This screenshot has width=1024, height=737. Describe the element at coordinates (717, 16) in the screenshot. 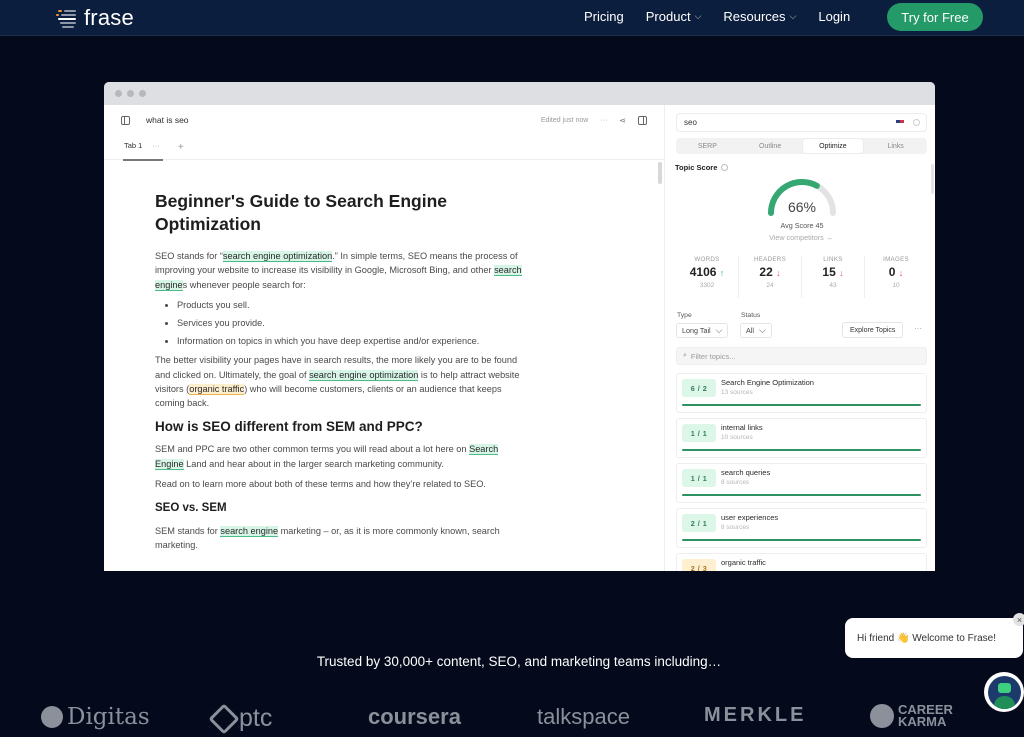

I see `nav-links: Pricing Product ⌵ Resources ⌵ Login` at that location.